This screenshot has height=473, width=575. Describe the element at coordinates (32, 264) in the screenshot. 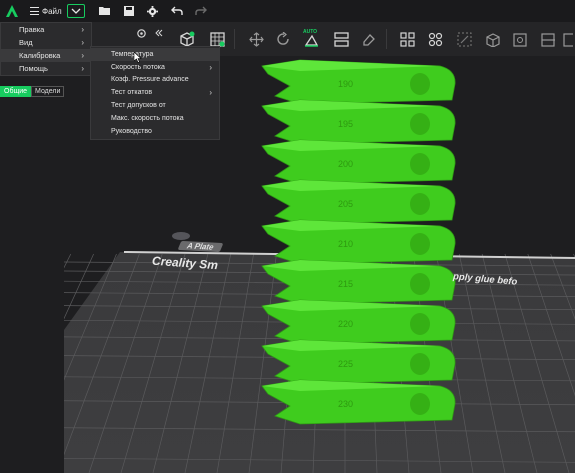

I see `left-panel` at that location.